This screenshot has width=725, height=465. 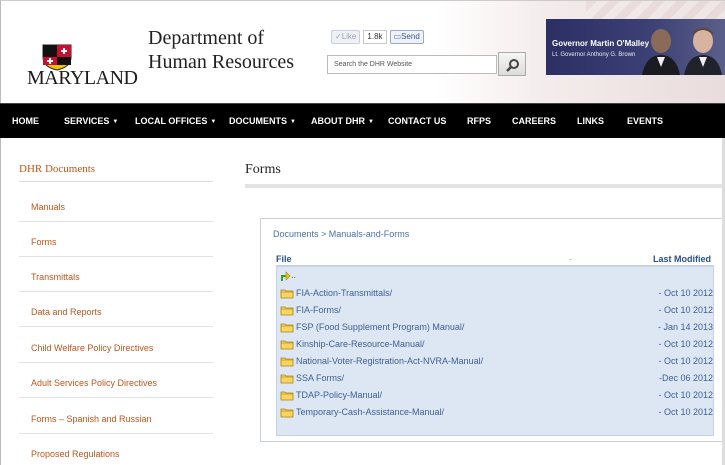 What do you see at coordinates (370, 412) in the screenshot?
I see `file-name-link: Temporary-Cash-Assistance-Manual/` at bounding box center [370, 412].